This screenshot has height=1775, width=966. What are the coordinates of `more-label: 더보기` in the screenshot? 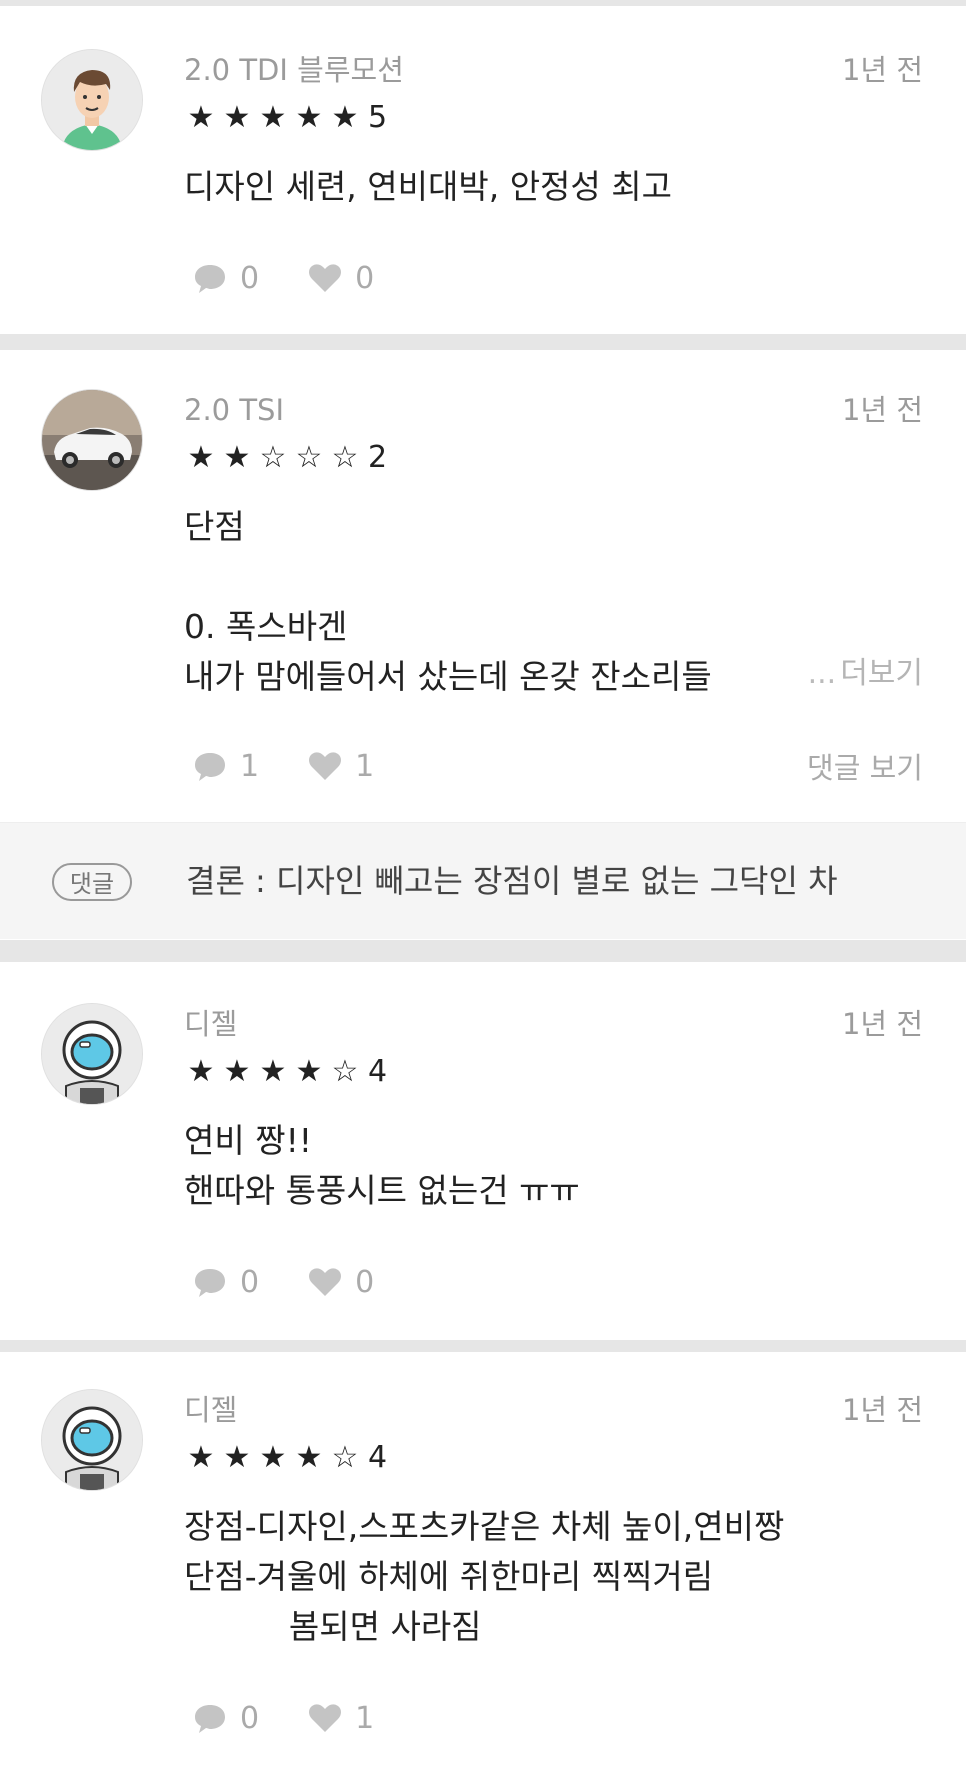 It's located at (881, 673).